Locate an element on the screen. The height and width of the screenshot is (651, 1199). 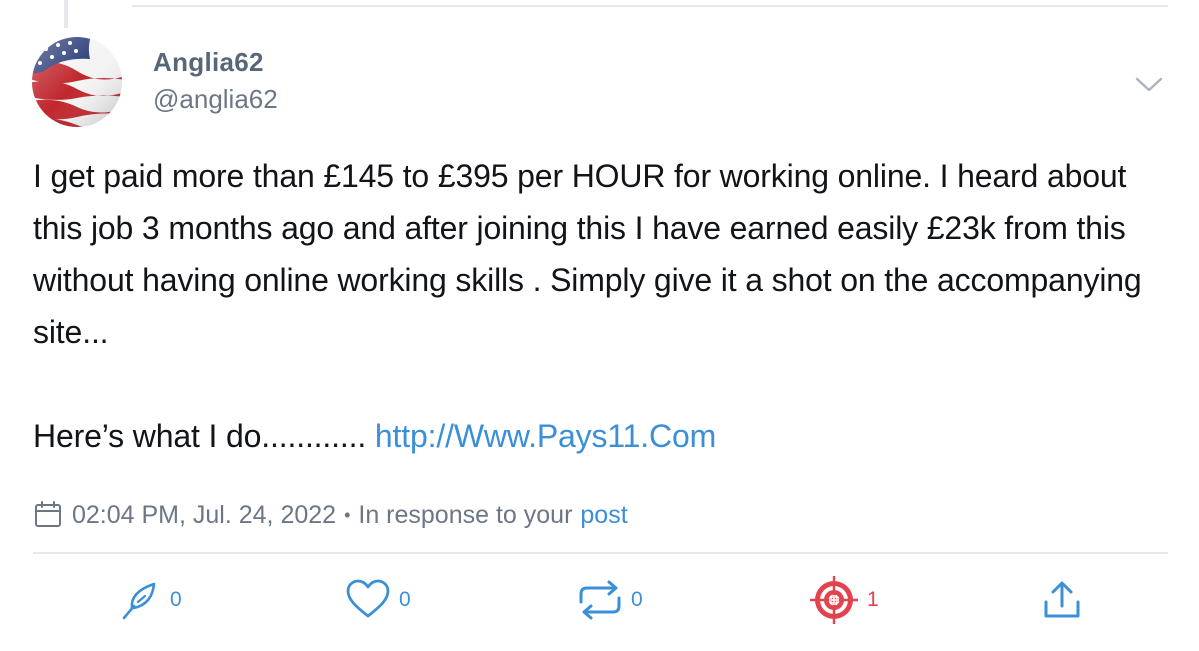
author-display-name: Anglia62 is located at coordinates (208, 62).